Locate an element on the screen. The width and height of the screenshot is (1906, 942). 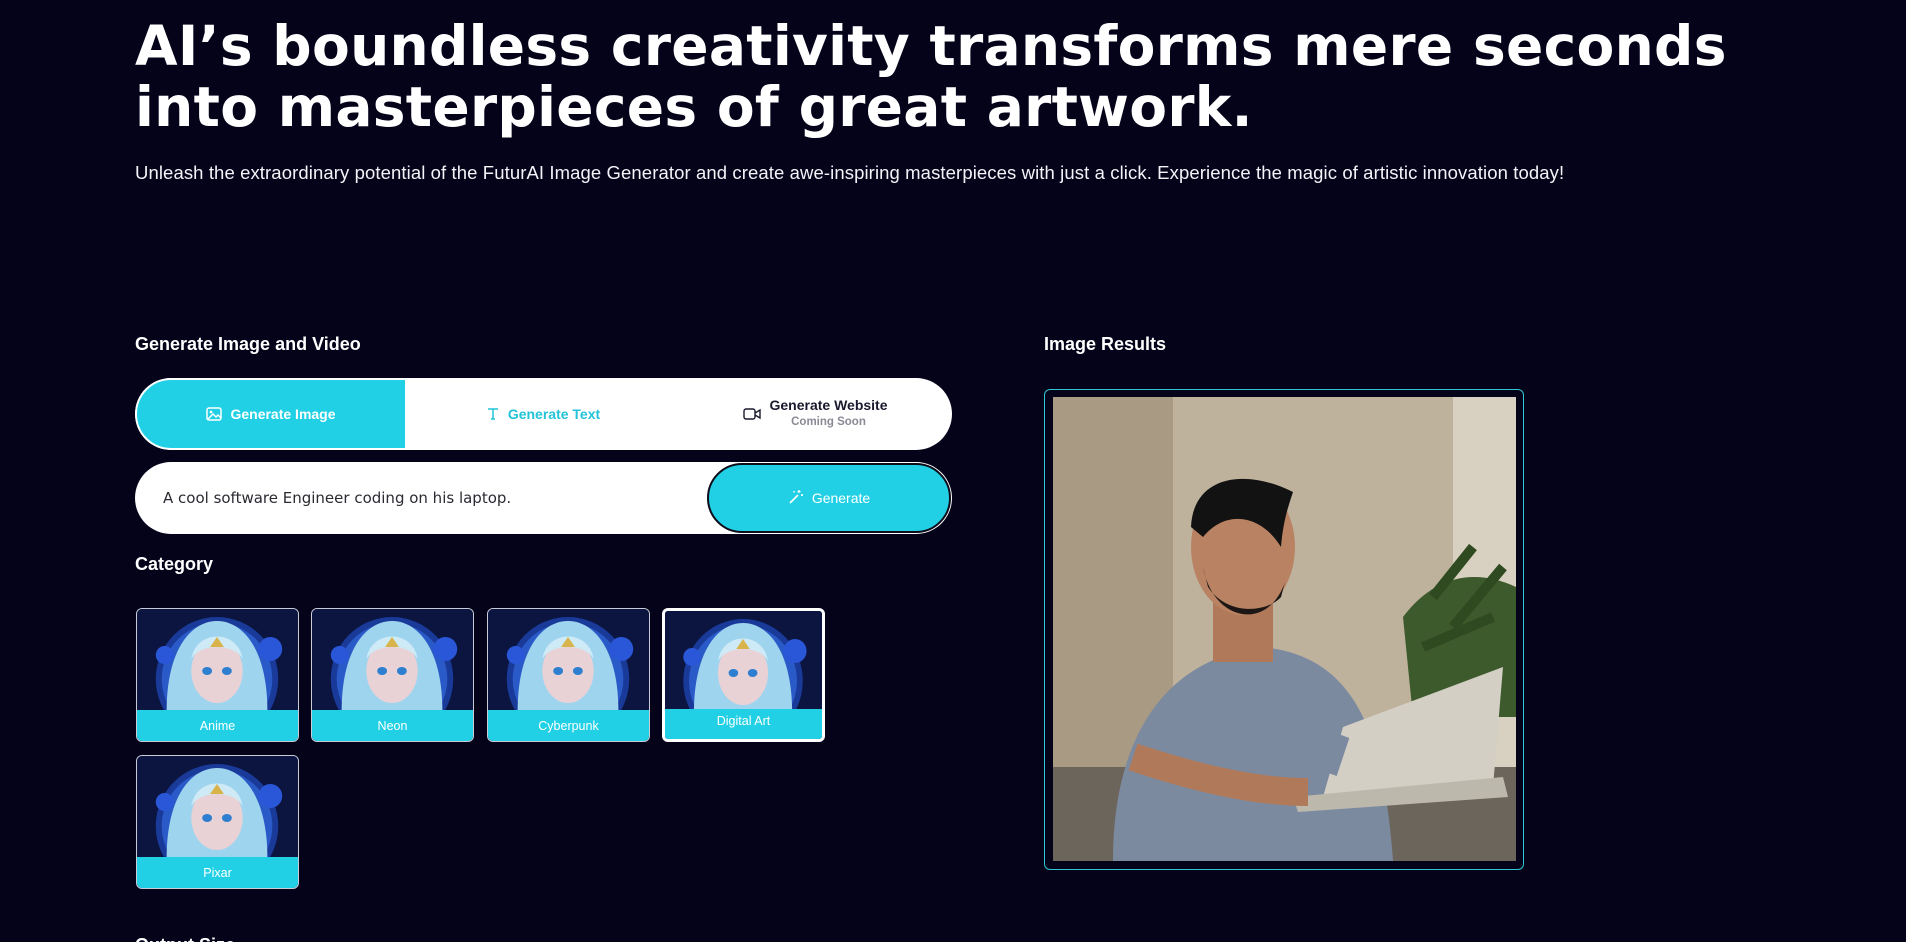
image-icon is located at coordinates (214, 414).